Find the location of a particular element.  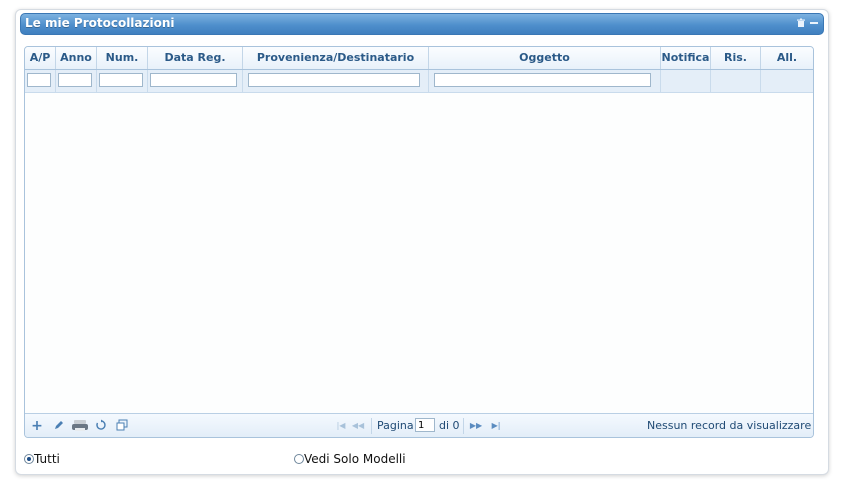

filter-cell-ris is located at coordinates (736, 81).